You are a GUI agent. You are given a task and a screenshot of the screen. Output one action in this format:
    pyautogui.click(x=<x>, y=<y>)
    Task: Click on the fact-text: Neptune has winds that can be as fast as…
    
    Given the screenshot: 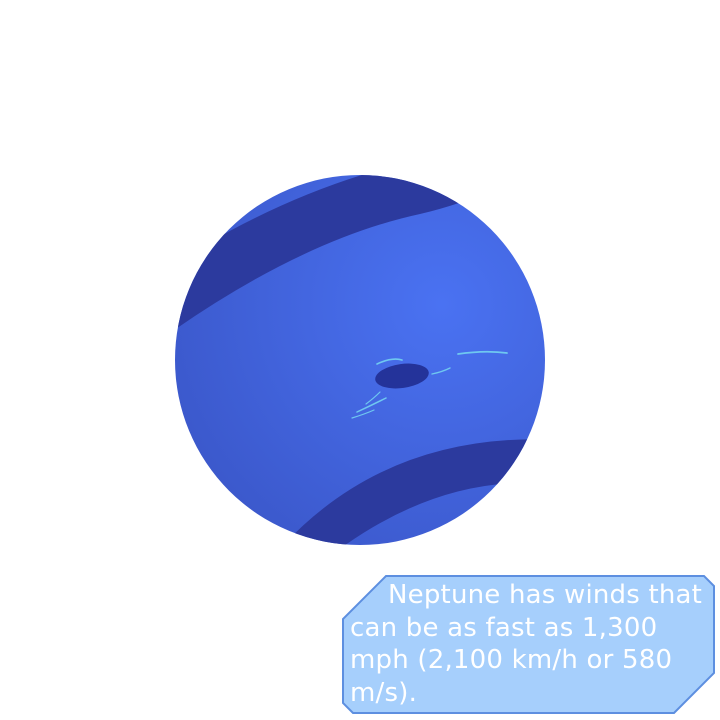 What is the action you would take?
    pyautogui.click(x=526, y=644)
    